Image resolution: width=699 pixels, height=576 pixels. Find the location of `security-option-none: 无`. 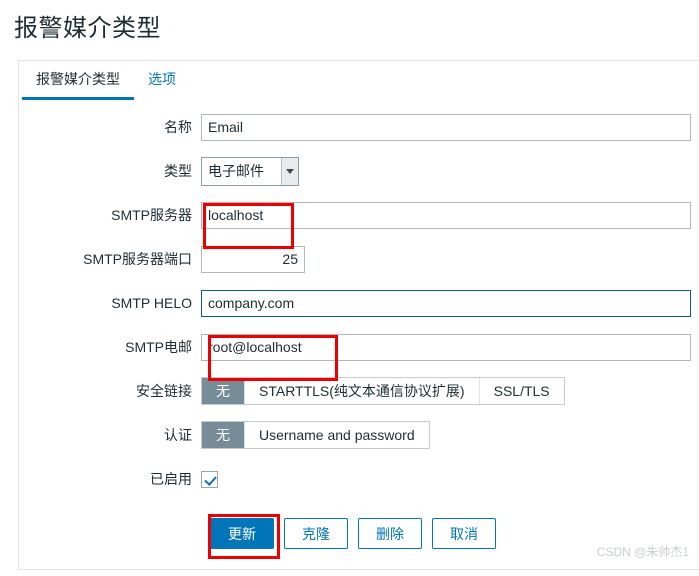

security-option-none: 无 is located at coordinates (223, 391).